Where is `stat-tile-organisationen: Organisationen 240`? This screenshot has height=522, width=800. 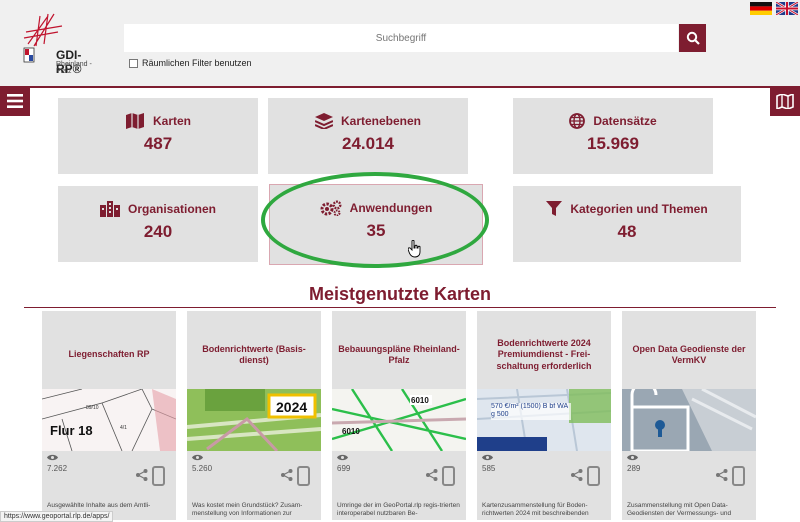 stat-tile-organisationen: Organisationen 240 is located at coordinates (158, 224).